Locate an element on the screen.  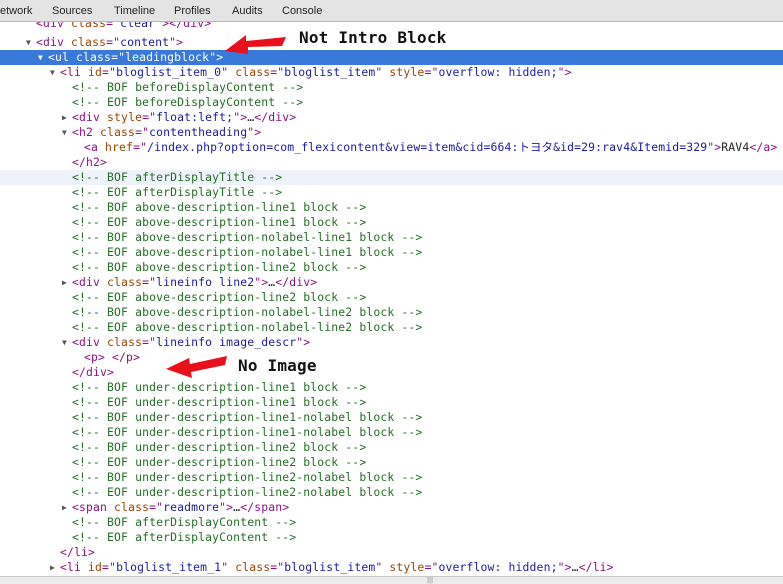
tab-timeline: Timeline is located at coordinates (134, 11).